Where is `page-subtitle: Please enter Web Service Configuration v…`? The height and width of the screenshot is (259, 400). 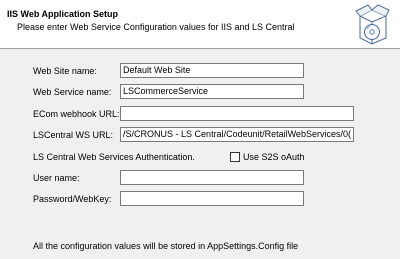
page-subtitle: Please enter Web Service Configuration v… is located at coordinates (156, 27).